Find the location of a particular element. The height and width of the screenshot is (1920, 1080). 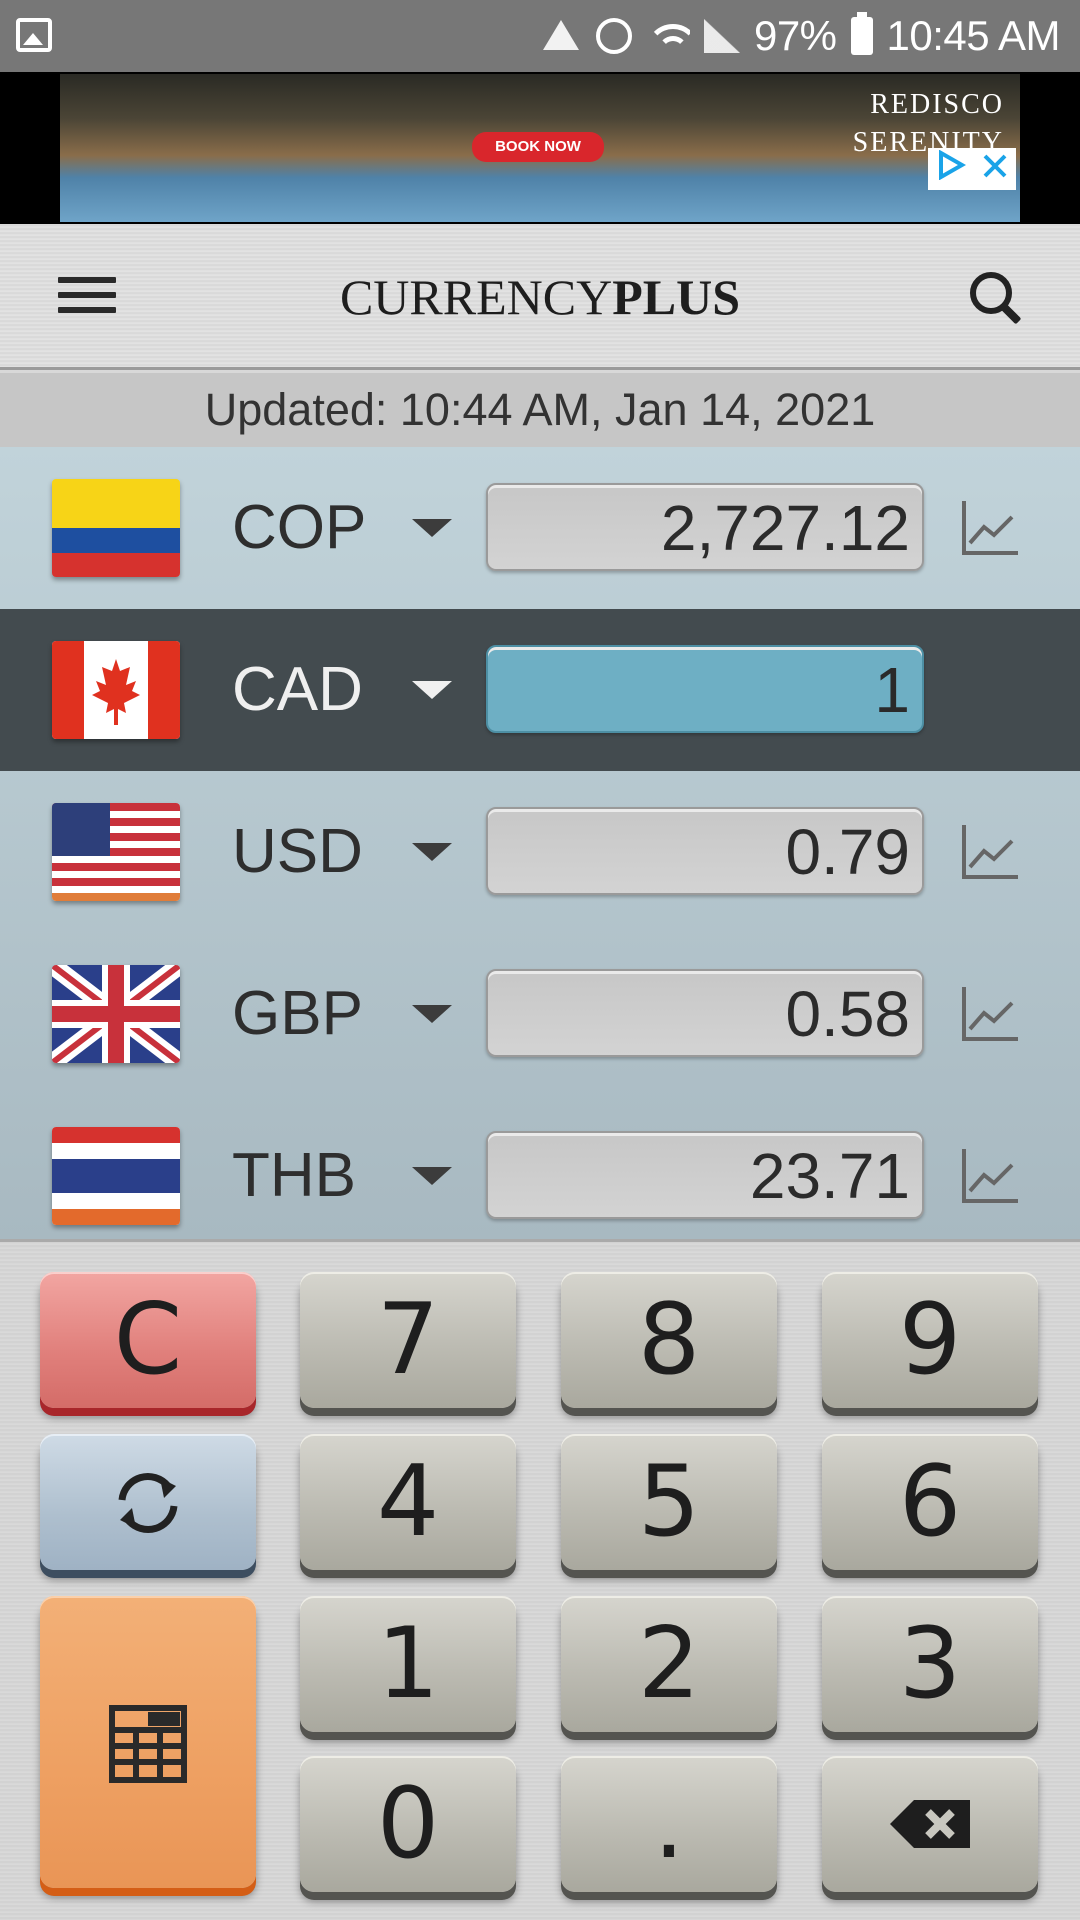

key-6: 6 is located at coordinates (930, 1502).